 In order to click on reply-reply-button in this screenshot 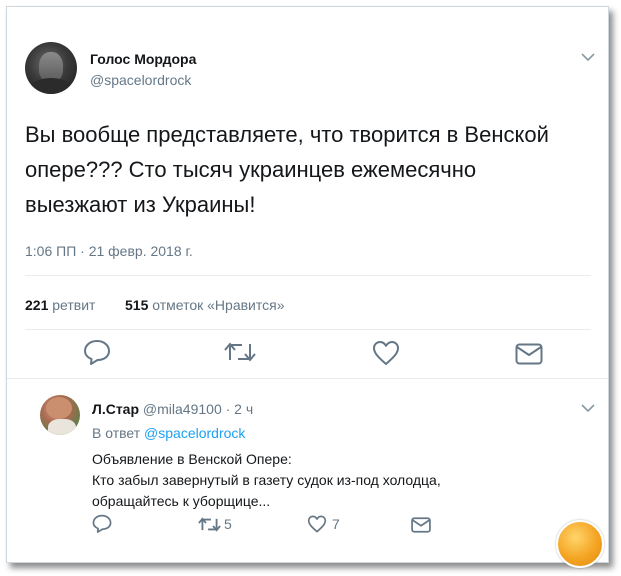, I will do `click(102, 523)`.